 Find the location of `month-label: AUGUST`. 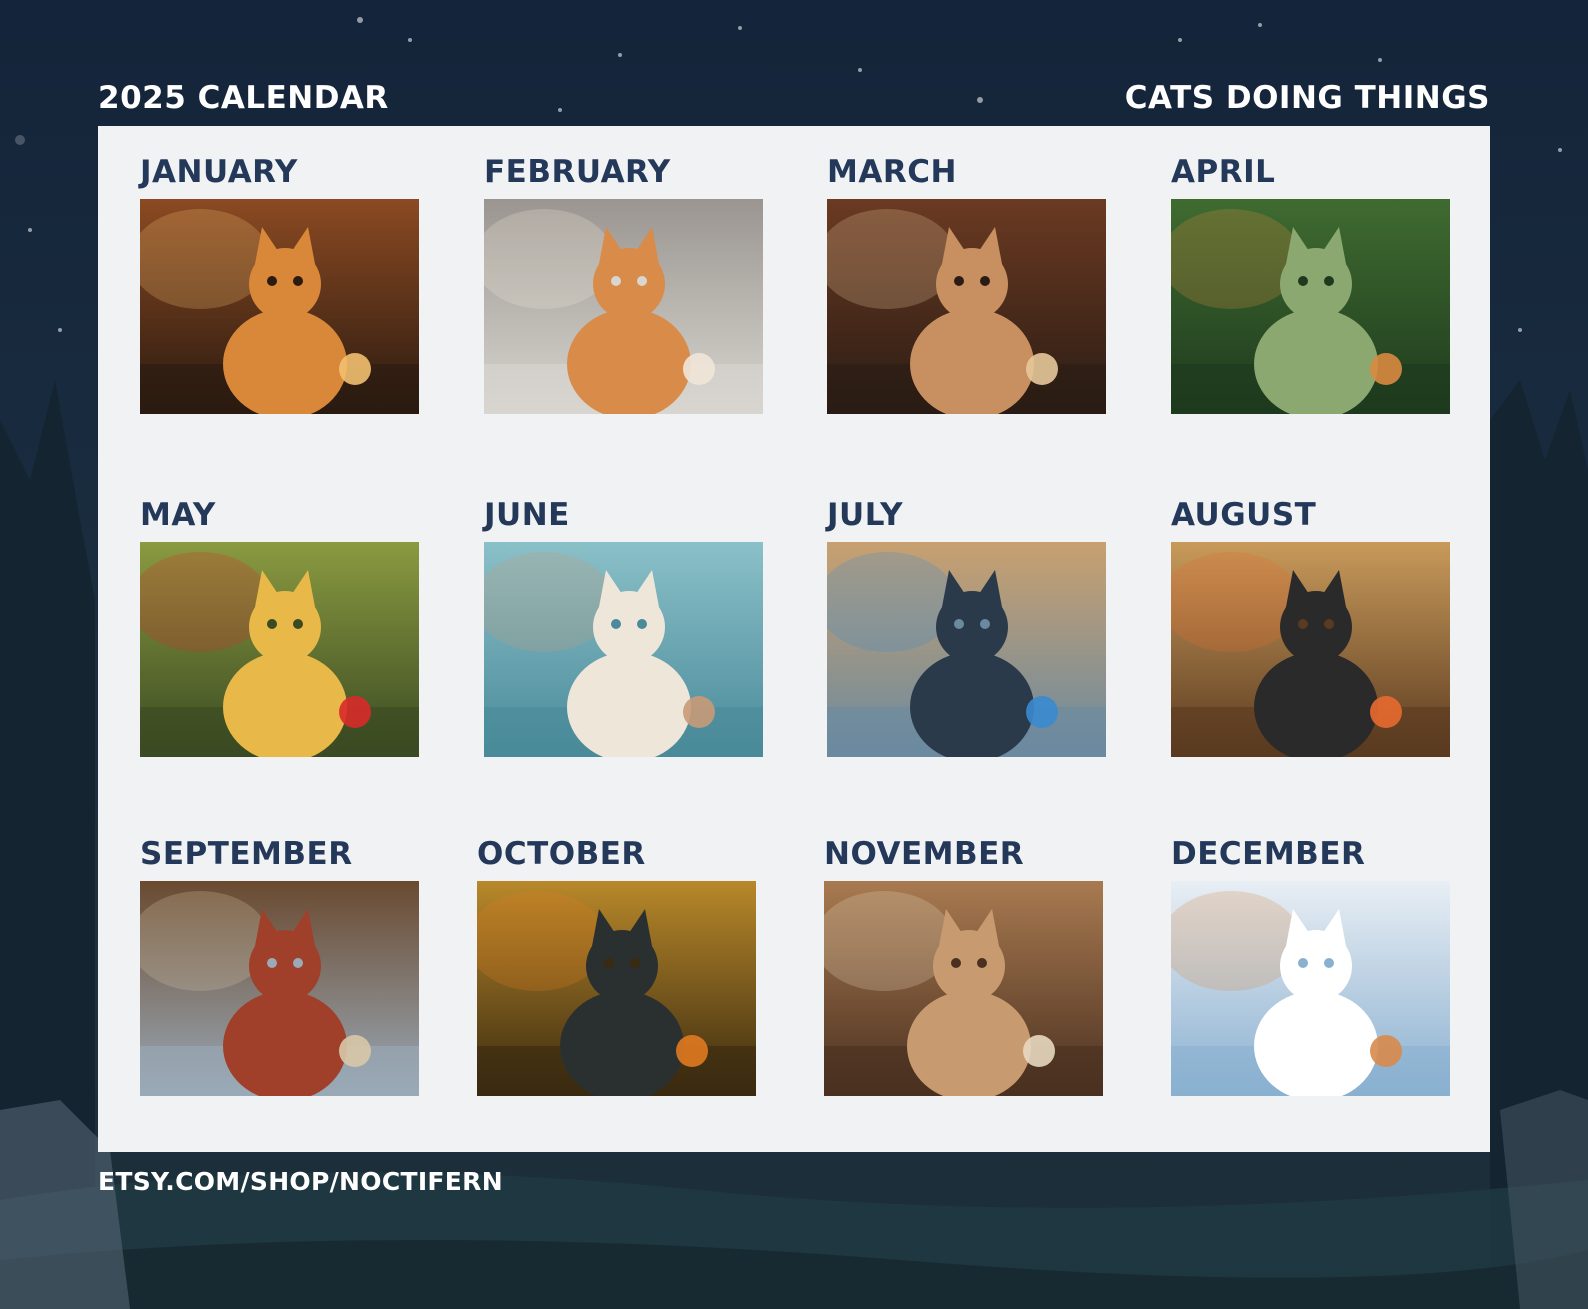

month-label: AUGUST is located at coordinates (1244, 515).